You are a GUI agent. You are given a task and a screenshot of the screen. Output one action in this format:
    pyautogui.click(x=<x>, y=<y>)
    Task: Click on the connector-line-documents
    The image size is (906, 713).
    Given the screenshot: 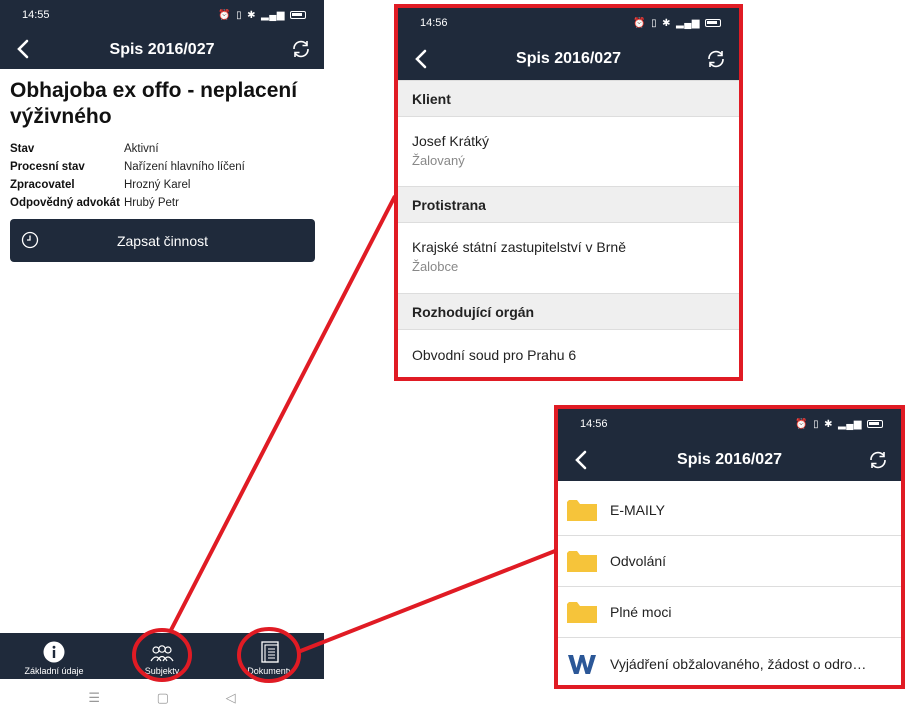 What is the action you would take?
    pyautogui.click(x=426, y=601)
    